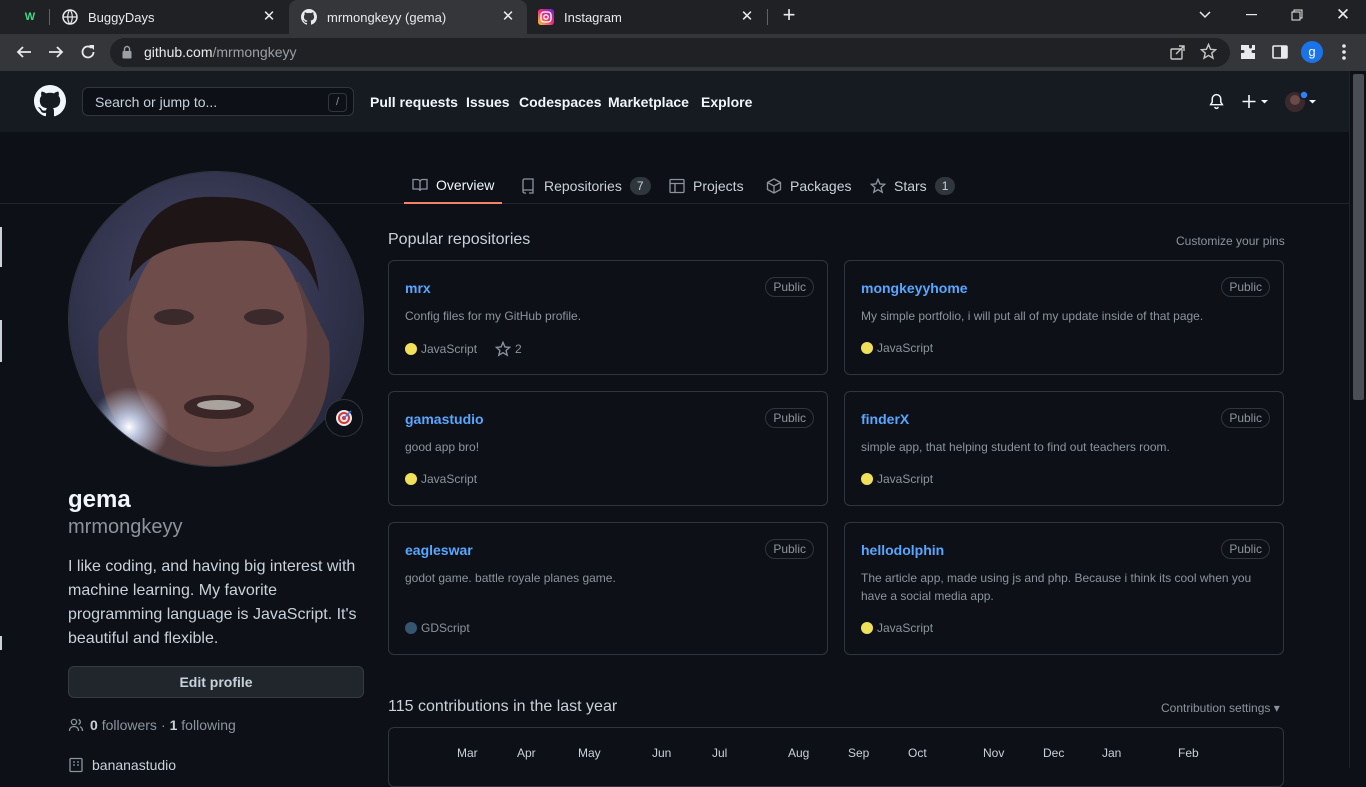 The width and height of the screenshot is (1366, 787). Describe the element at coordinates (670, 52) in the screenshot. I see `address-bar: github.com/mrmongkeyy` at that location.